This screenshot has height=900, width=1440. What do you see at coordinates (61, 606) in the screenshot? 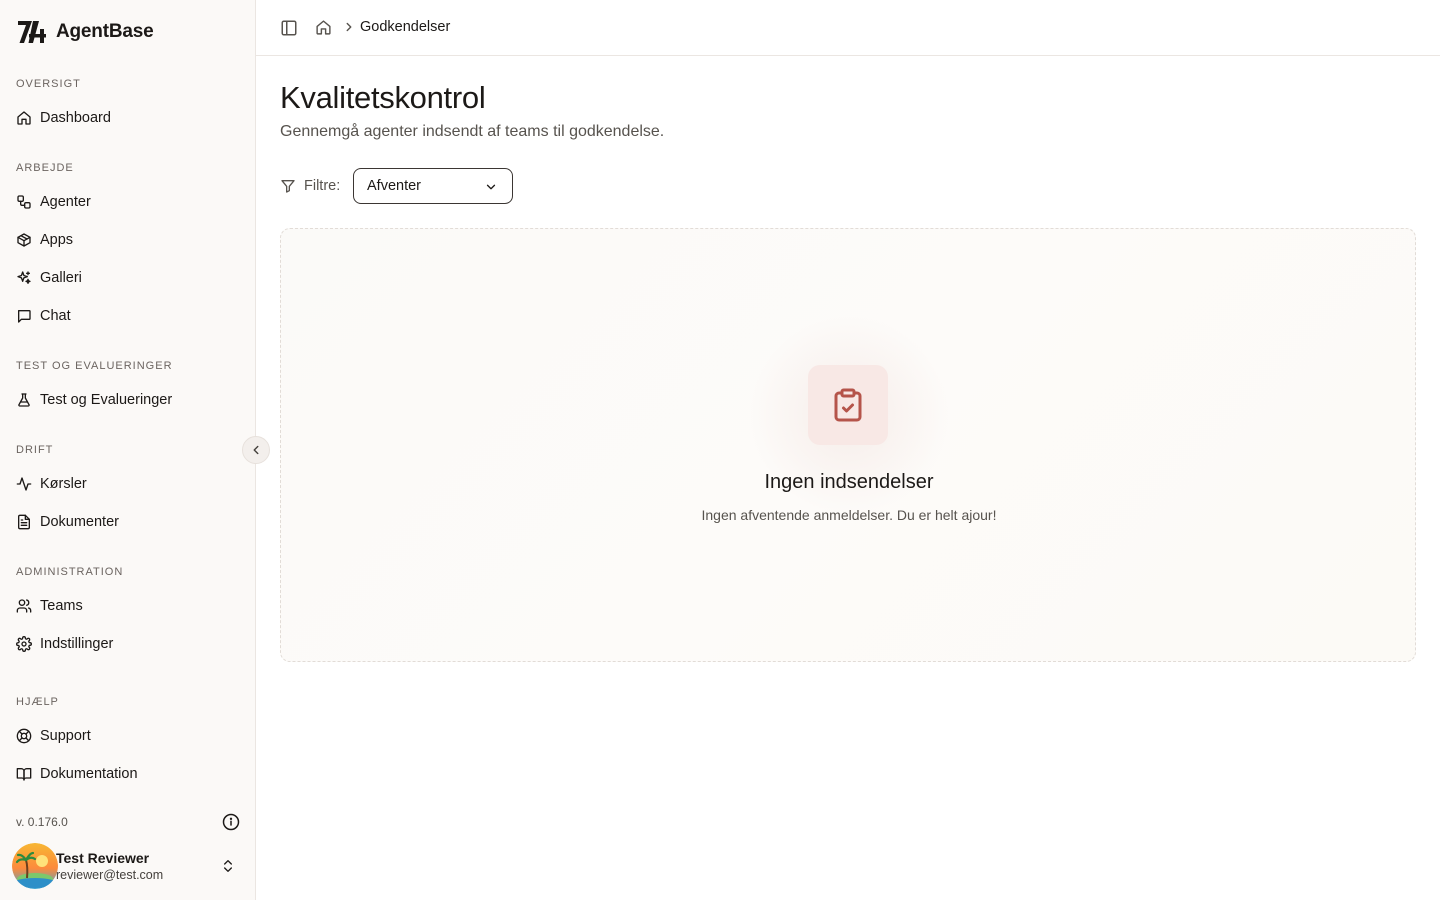
I see `sidebar-item-label: Teams` at bounding box center [61, 606].